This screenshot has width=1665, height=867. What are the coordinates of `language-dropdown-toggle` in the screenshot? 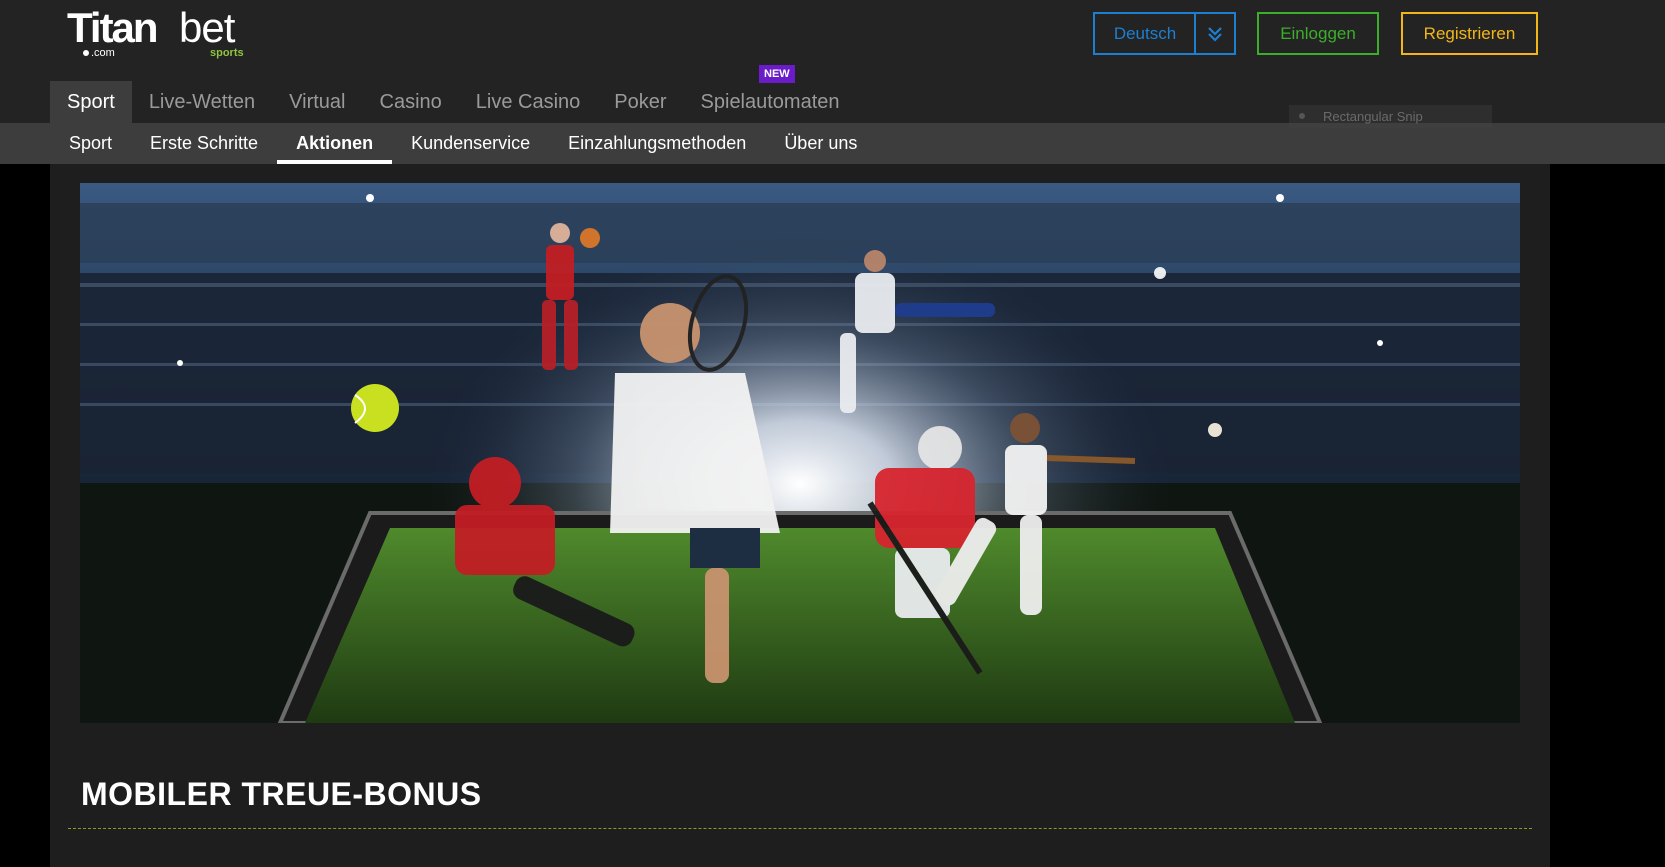 It's located at (1215, 33).